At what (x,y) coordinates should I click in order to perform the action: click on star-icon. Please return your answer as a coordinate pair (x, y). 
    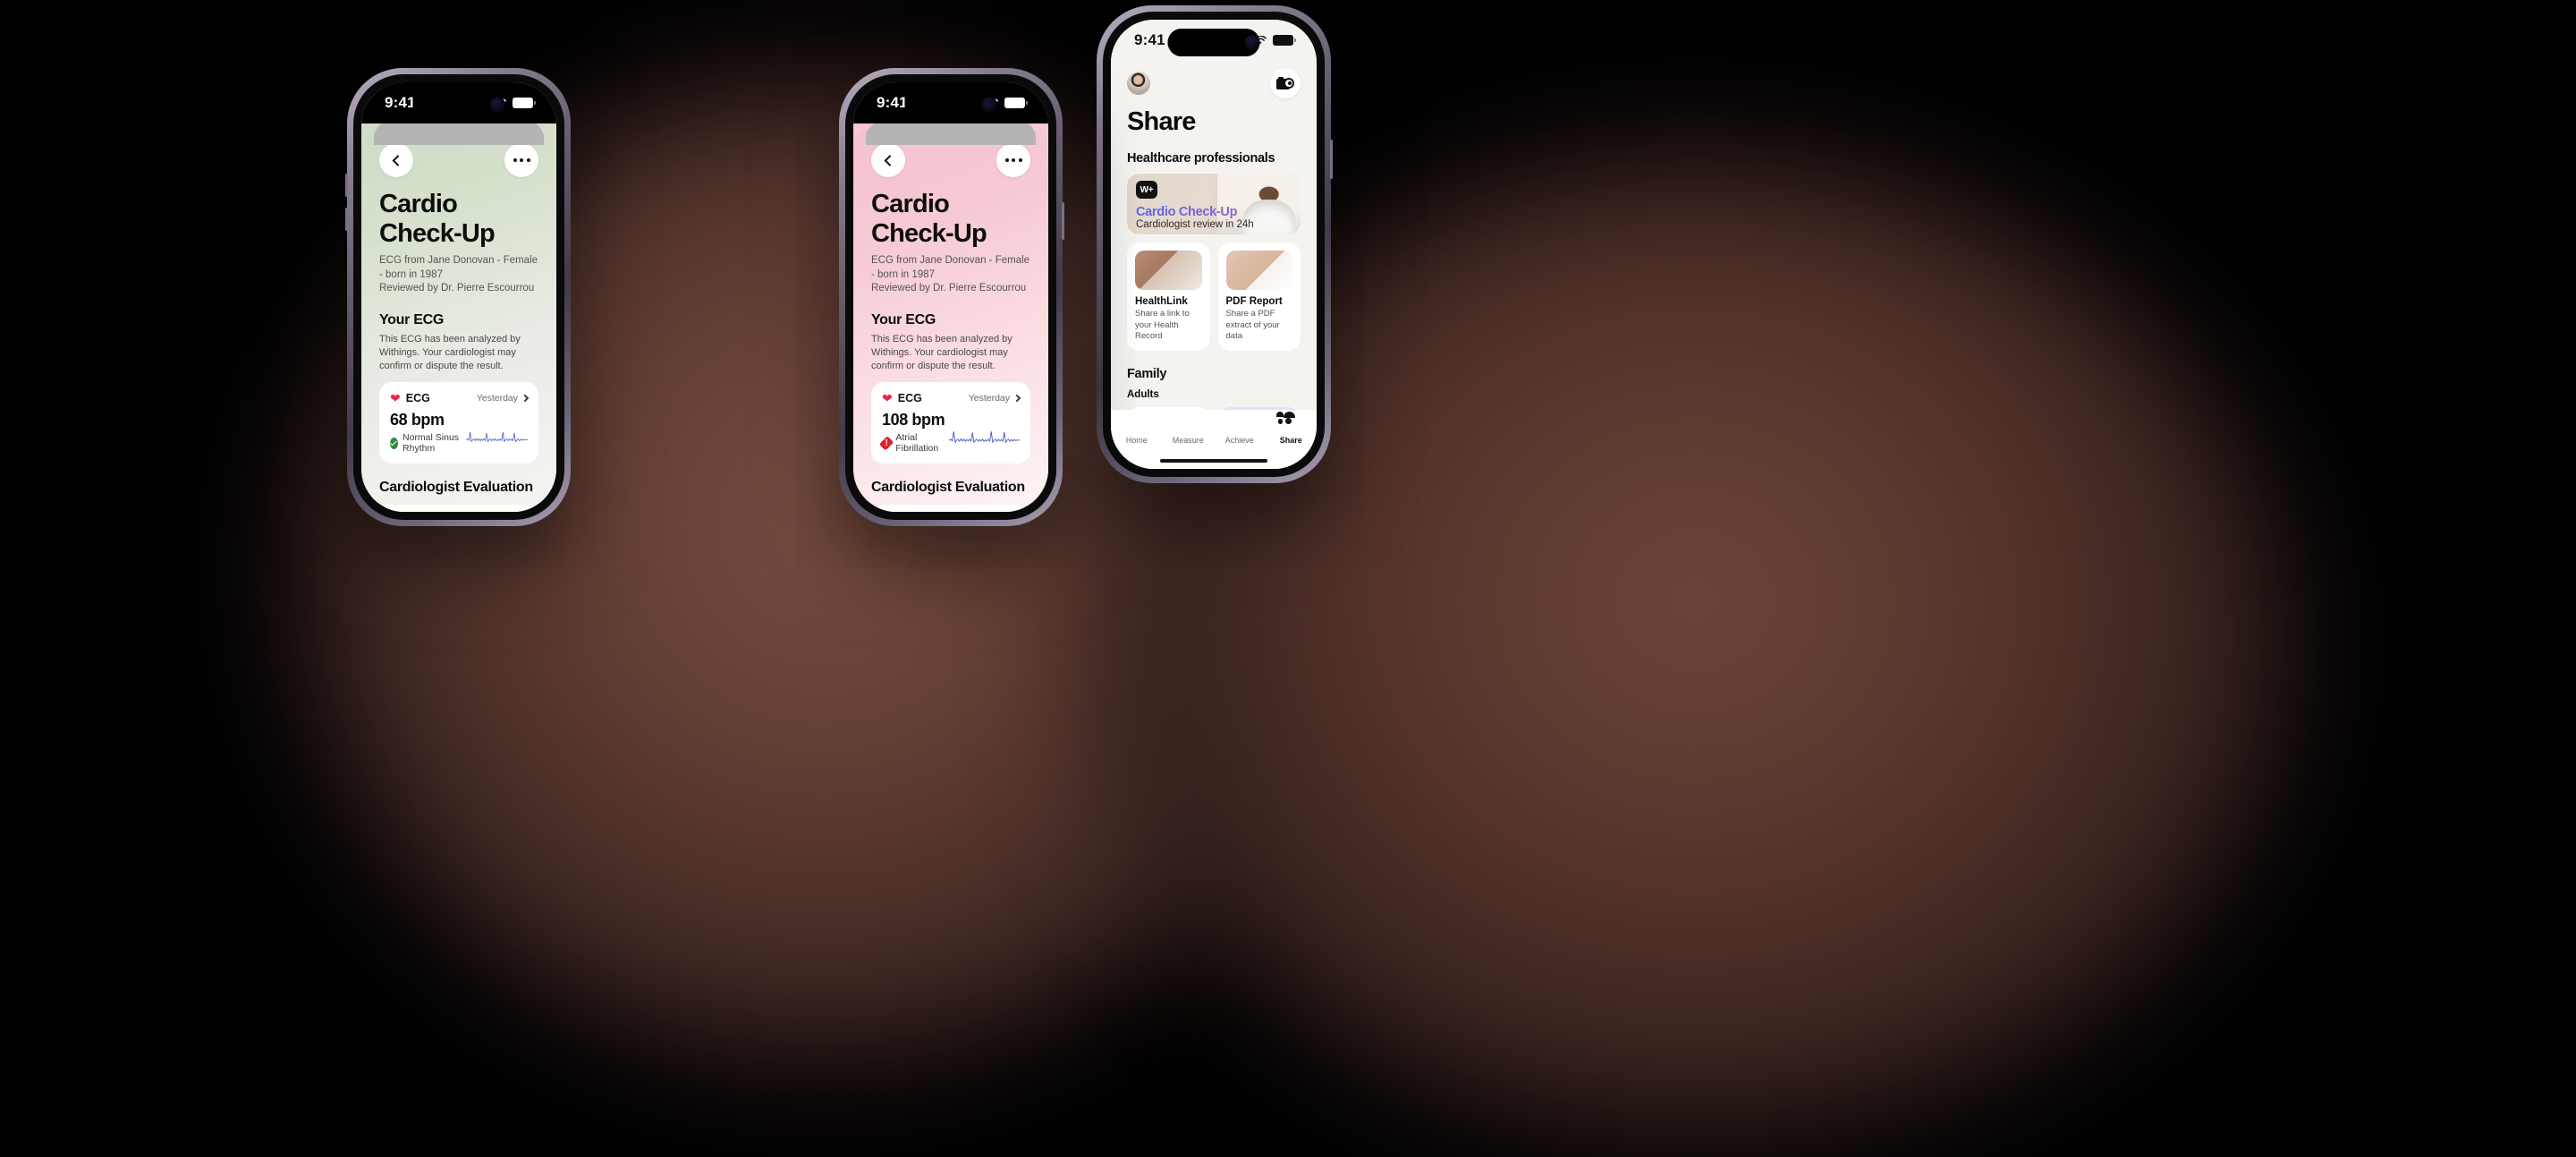
    Looking at the image, I should click on (1240, 425).